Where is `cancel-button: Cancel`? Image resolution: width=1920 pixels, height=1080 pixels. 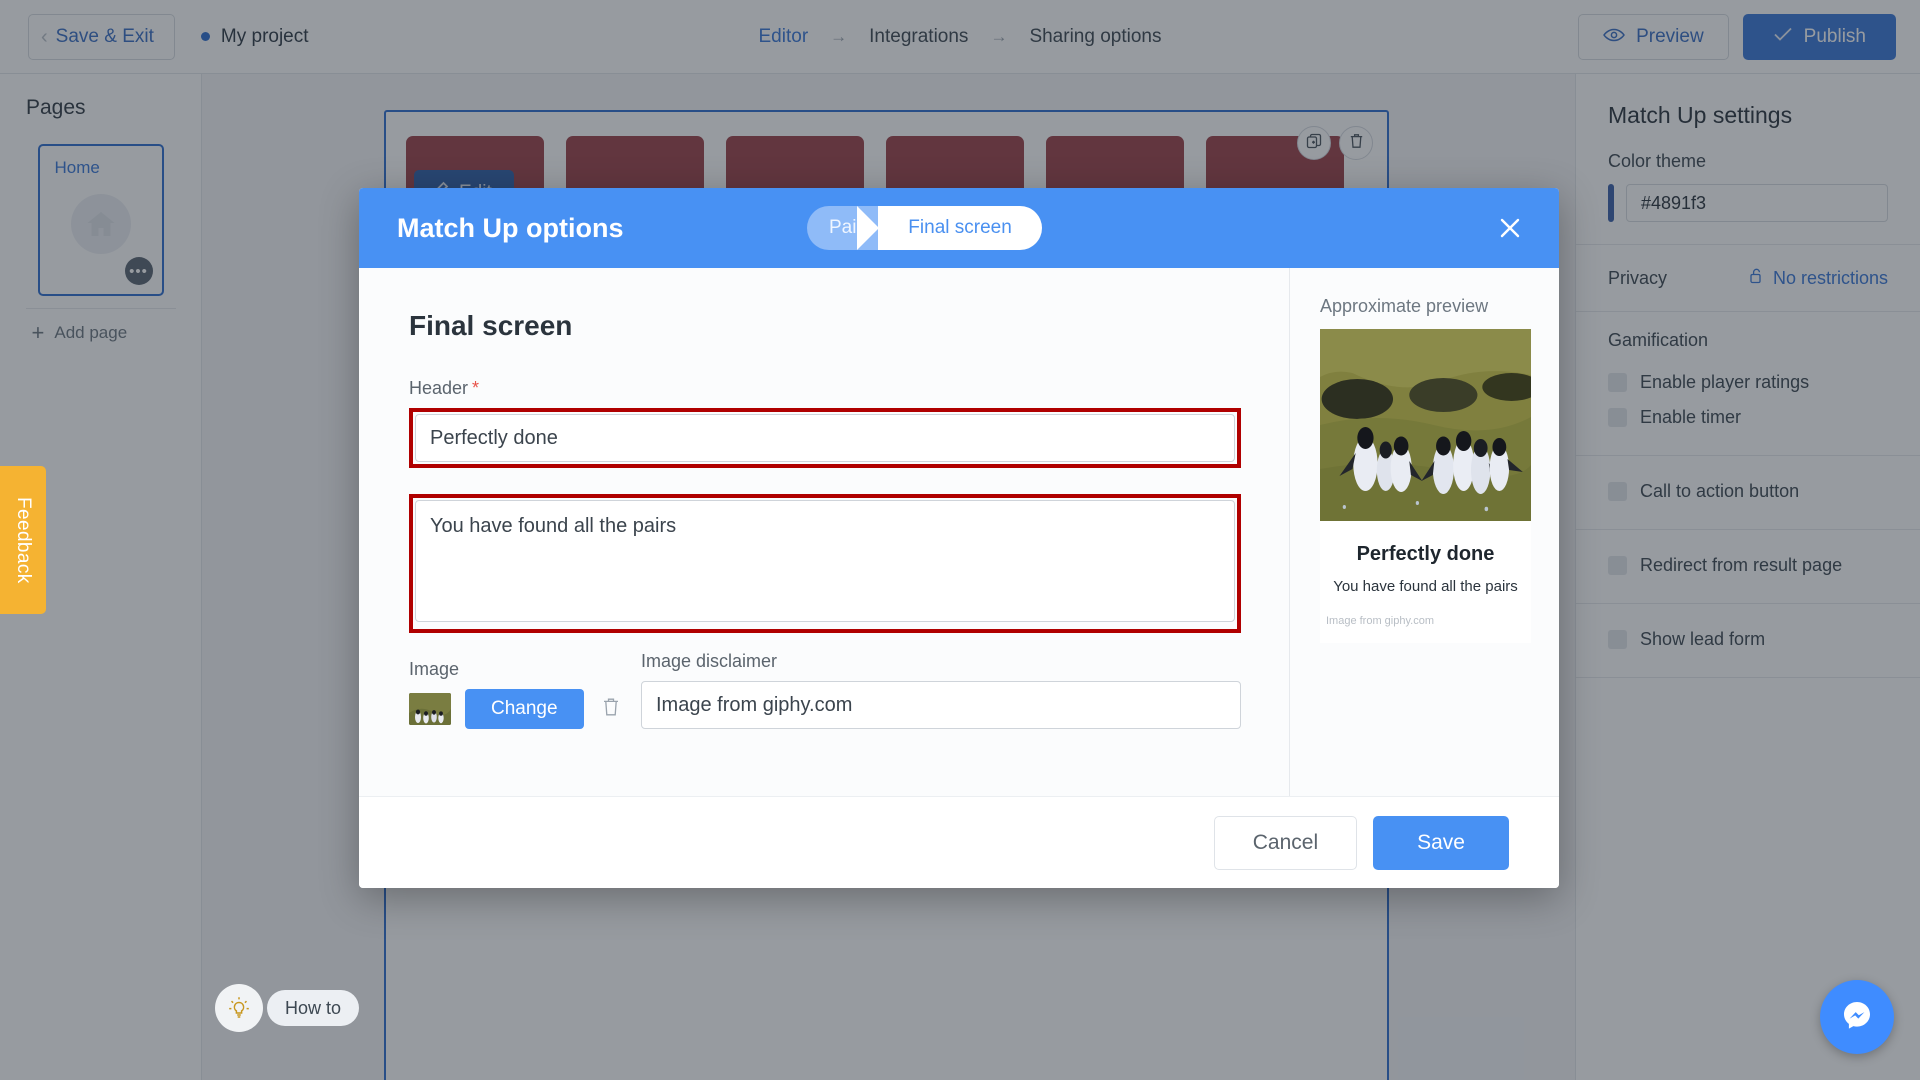 cancel-button: Cancel is located at coordinates (1285, 842).